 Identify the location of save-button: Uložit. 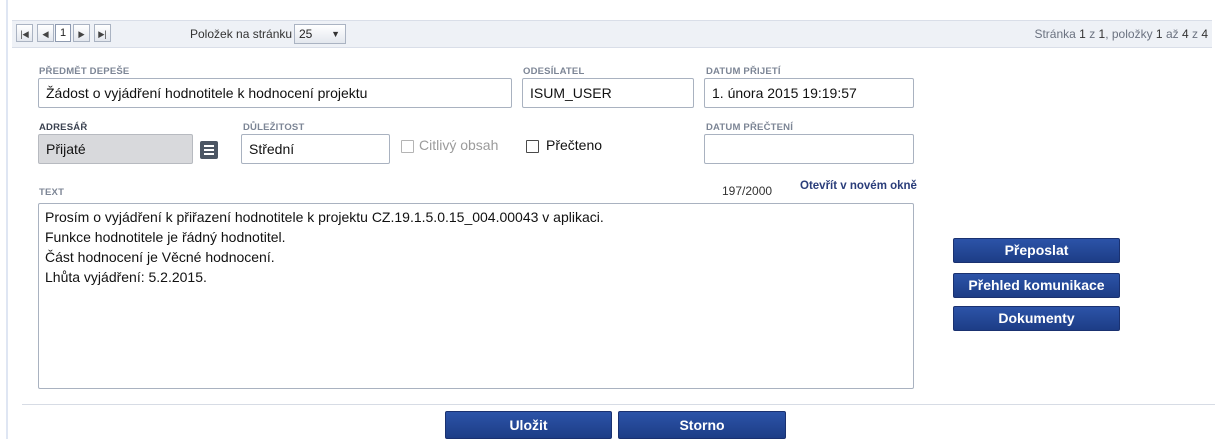
(528, 425).